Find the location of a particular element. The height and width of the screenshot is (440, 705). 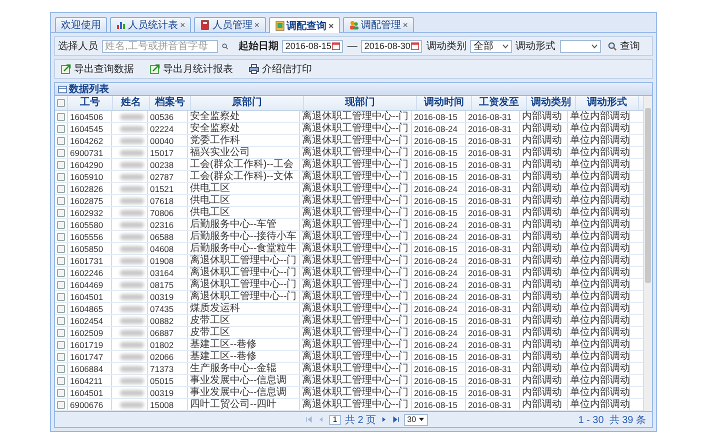

table-cell: 福兴实业公司 is located at coordinates (220, 152).